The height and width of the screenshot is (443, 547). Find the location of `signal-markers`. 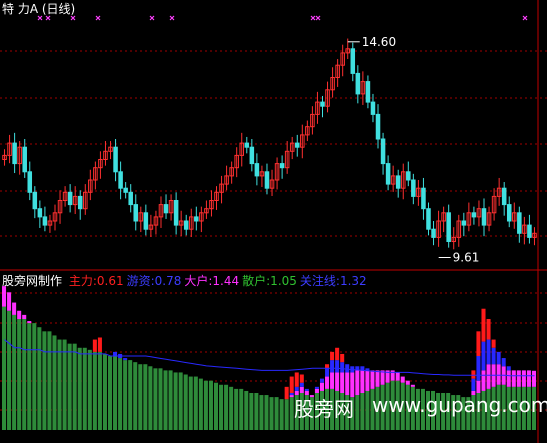

signal-markers is located at coordinates (282, 18).